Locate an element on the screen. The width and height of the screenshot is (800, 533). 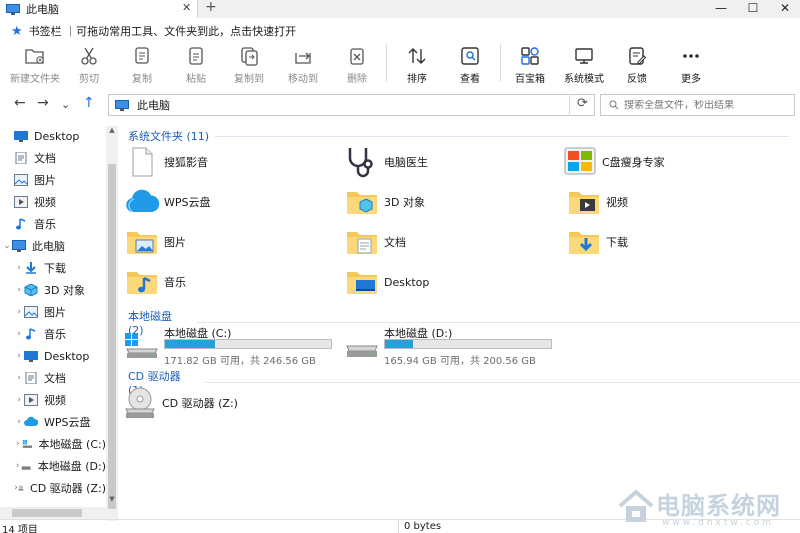
address-bar: 此电脑 is located at coordinates (351, 105).